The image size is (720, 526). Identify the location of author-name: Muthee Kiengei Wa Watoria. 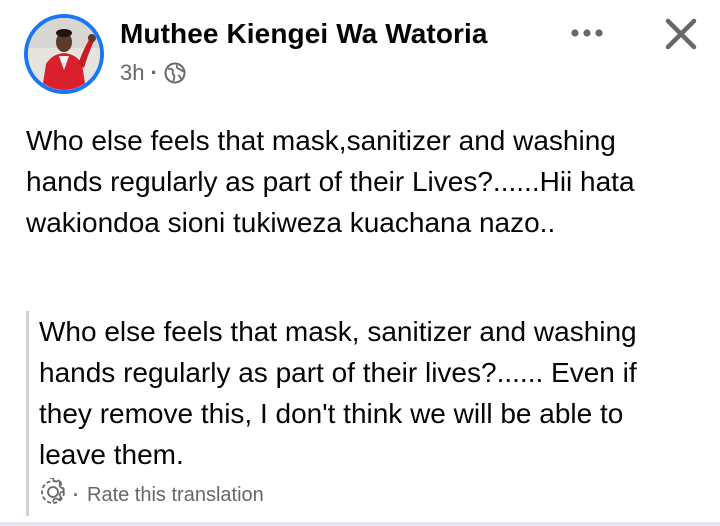
(304, 34).